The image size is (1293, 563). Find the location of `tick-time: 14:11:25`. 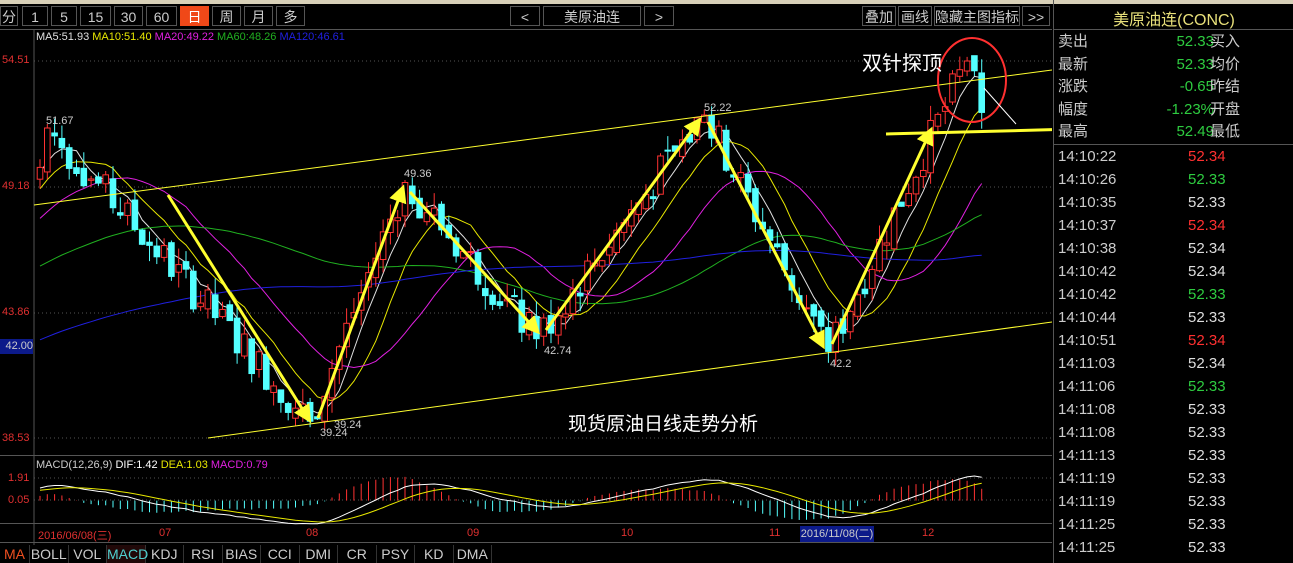

tick-time: 14:11:25 is located at coordinates (1087, 547).